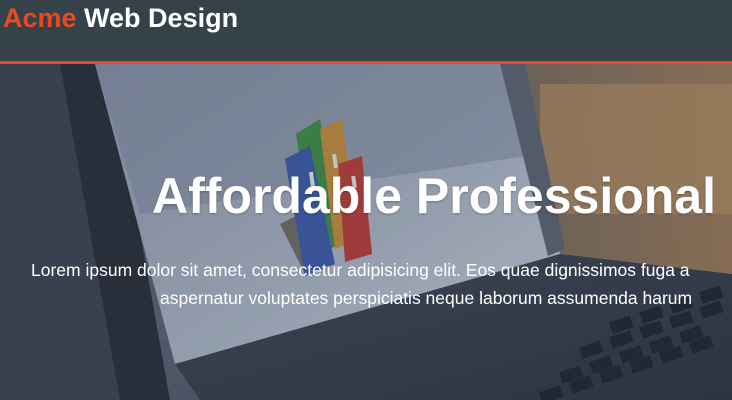 The width and height of the screenshot is (732, 400). I want to click on brand-highlight: Acme, so click(40, 18).